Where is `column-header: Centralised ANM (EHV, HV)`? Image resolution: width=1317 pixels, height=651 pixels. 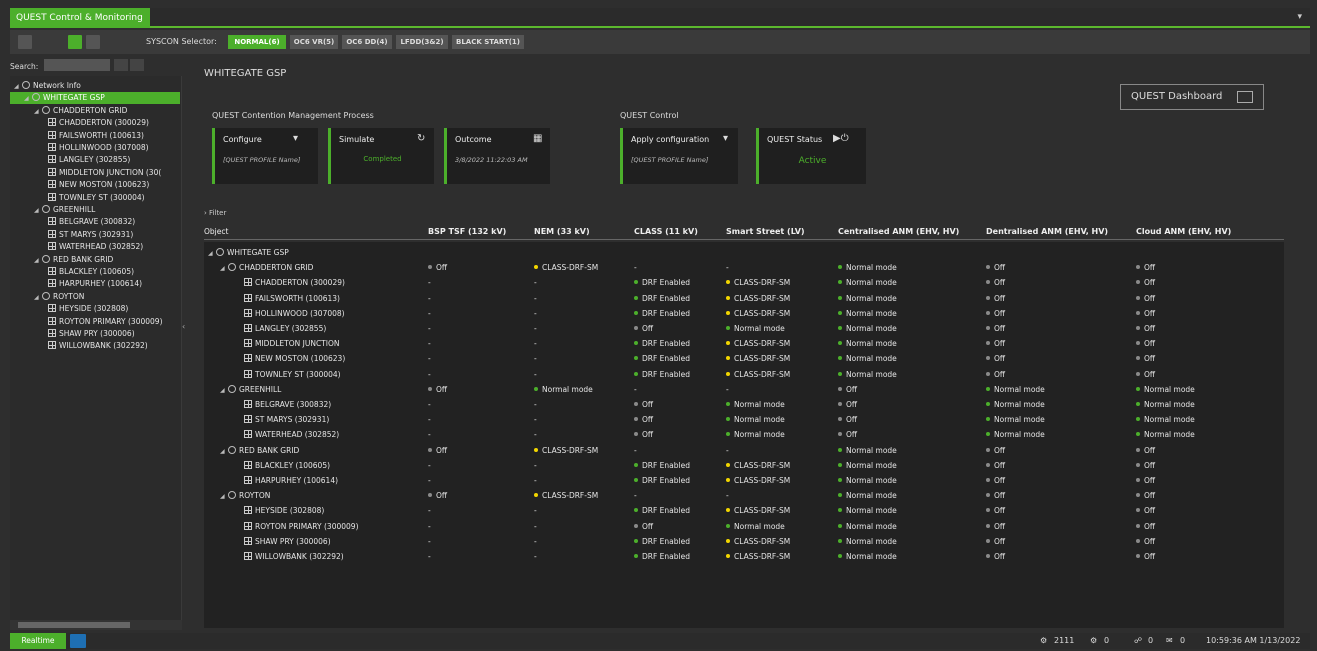 column-header: Centralised ANM (EHV, HV) is located at coordinates (898, 231).